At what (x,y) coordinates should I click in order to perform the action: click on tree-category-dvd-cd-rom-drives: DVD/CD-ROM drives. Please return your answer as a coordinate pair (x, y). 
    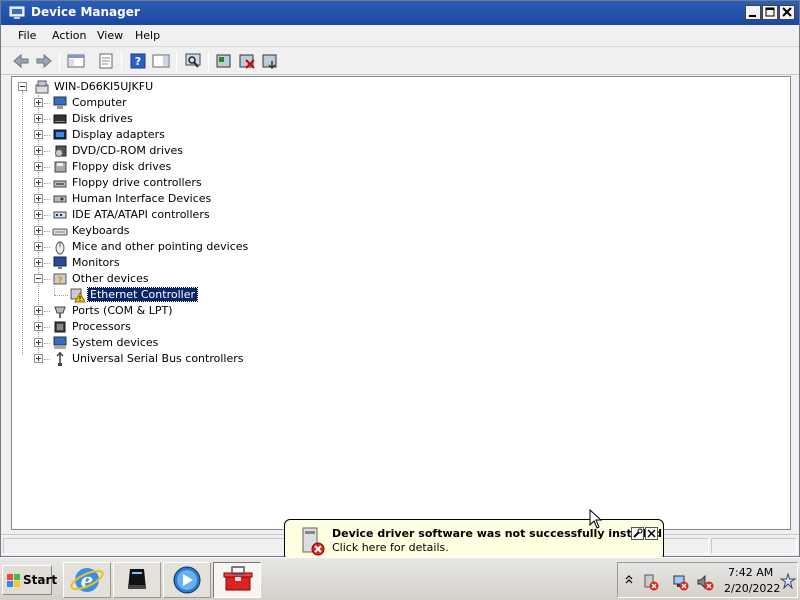
    Looking at the image, I should click on (184, 151).